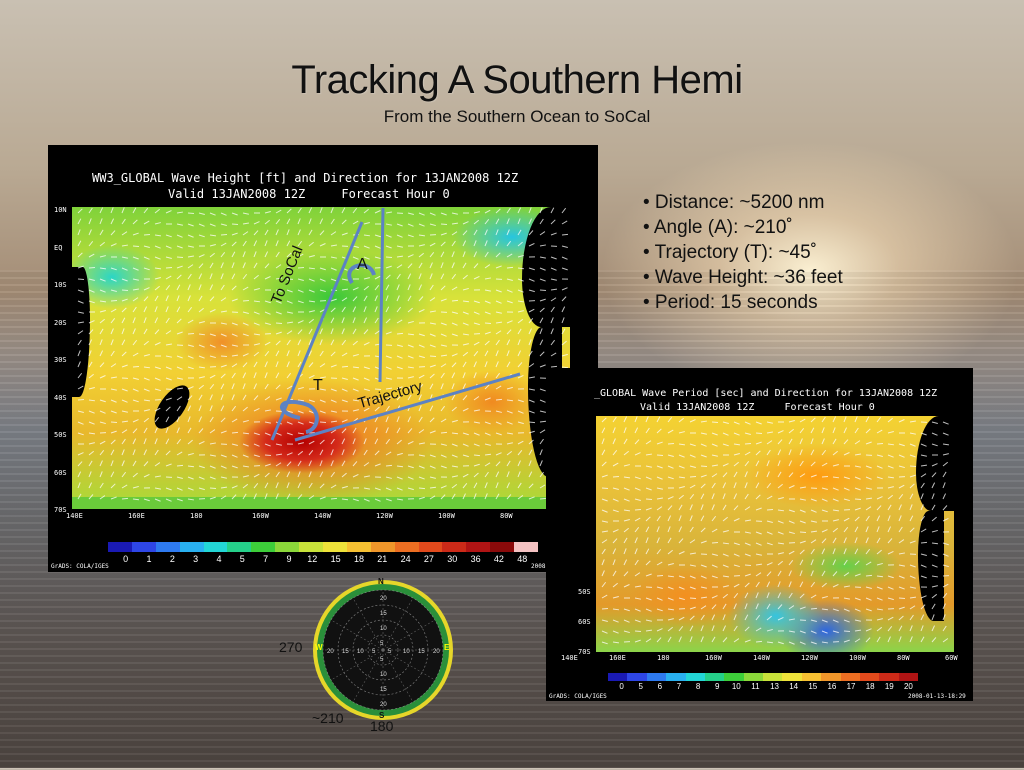  Describe the element at coordinates (569, 658) in the screenshot. I see `lon-label: 140E` at that location.